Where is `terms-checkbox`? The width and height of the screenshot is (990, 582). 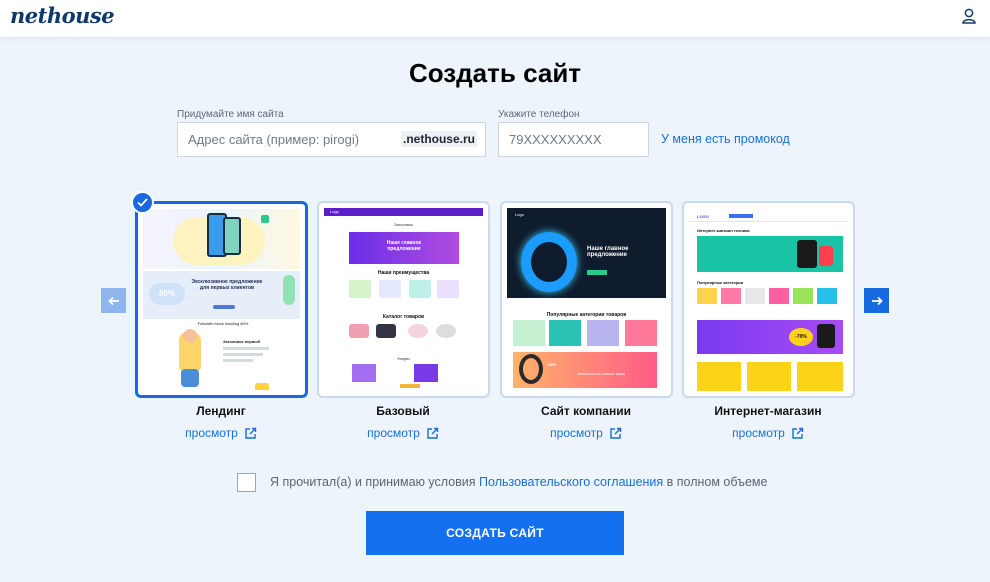
terms-checkbox is located at coordinates (246, 482).